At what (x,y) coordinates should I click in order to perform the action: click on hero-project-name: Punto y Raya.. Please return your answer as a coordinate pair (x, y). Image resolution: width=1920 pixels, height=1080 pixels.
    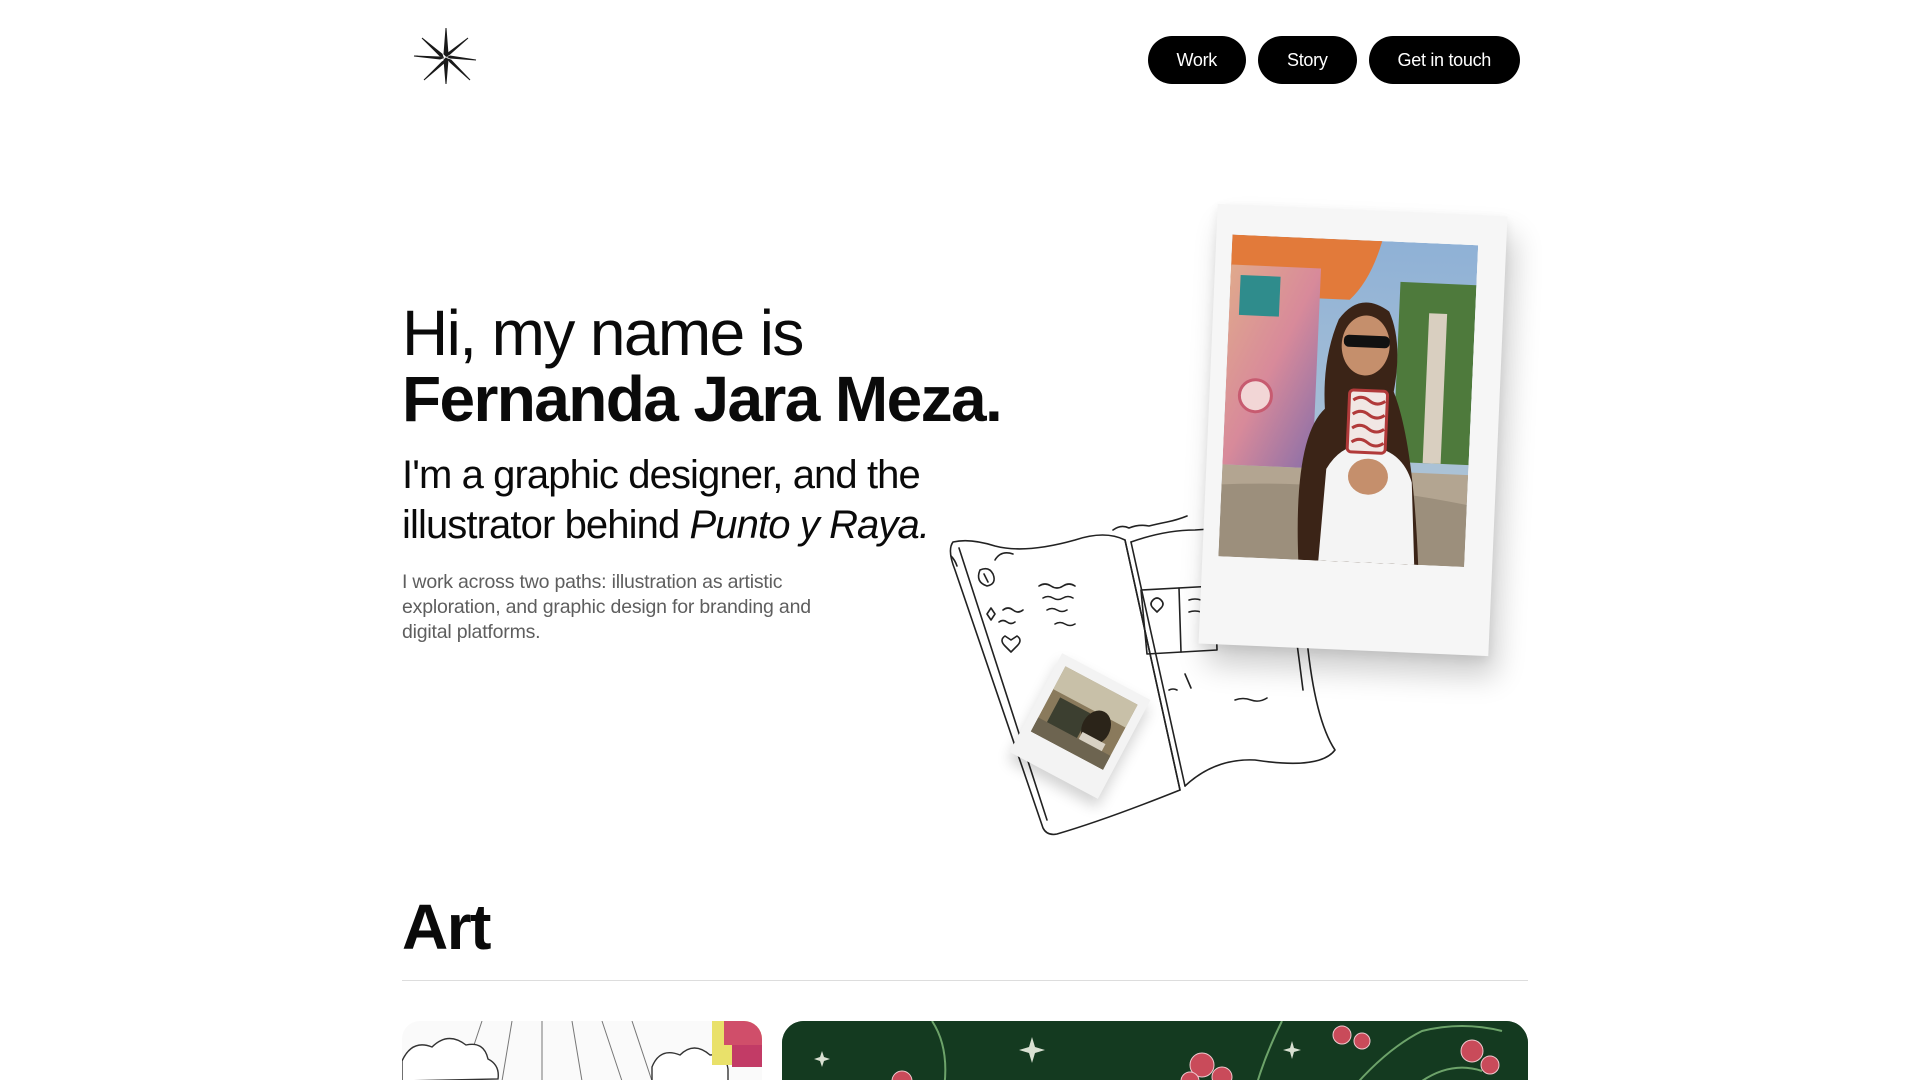
    Looking at the image, I should click on (809, 525).